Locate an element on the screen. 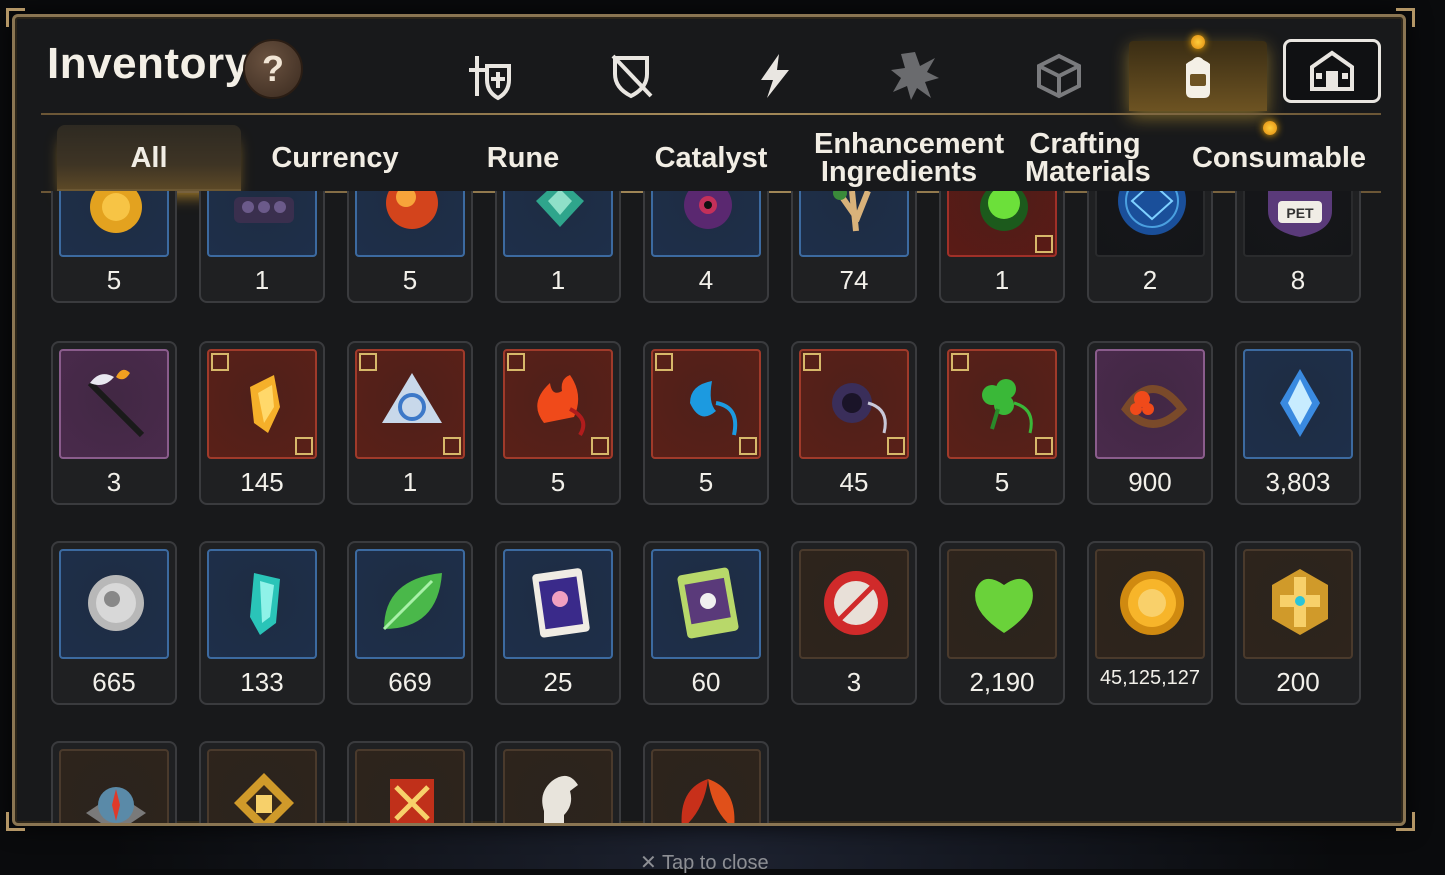 This screenshot has height=875, width=1445. category-inventory is located at coordinates (1198, 76).